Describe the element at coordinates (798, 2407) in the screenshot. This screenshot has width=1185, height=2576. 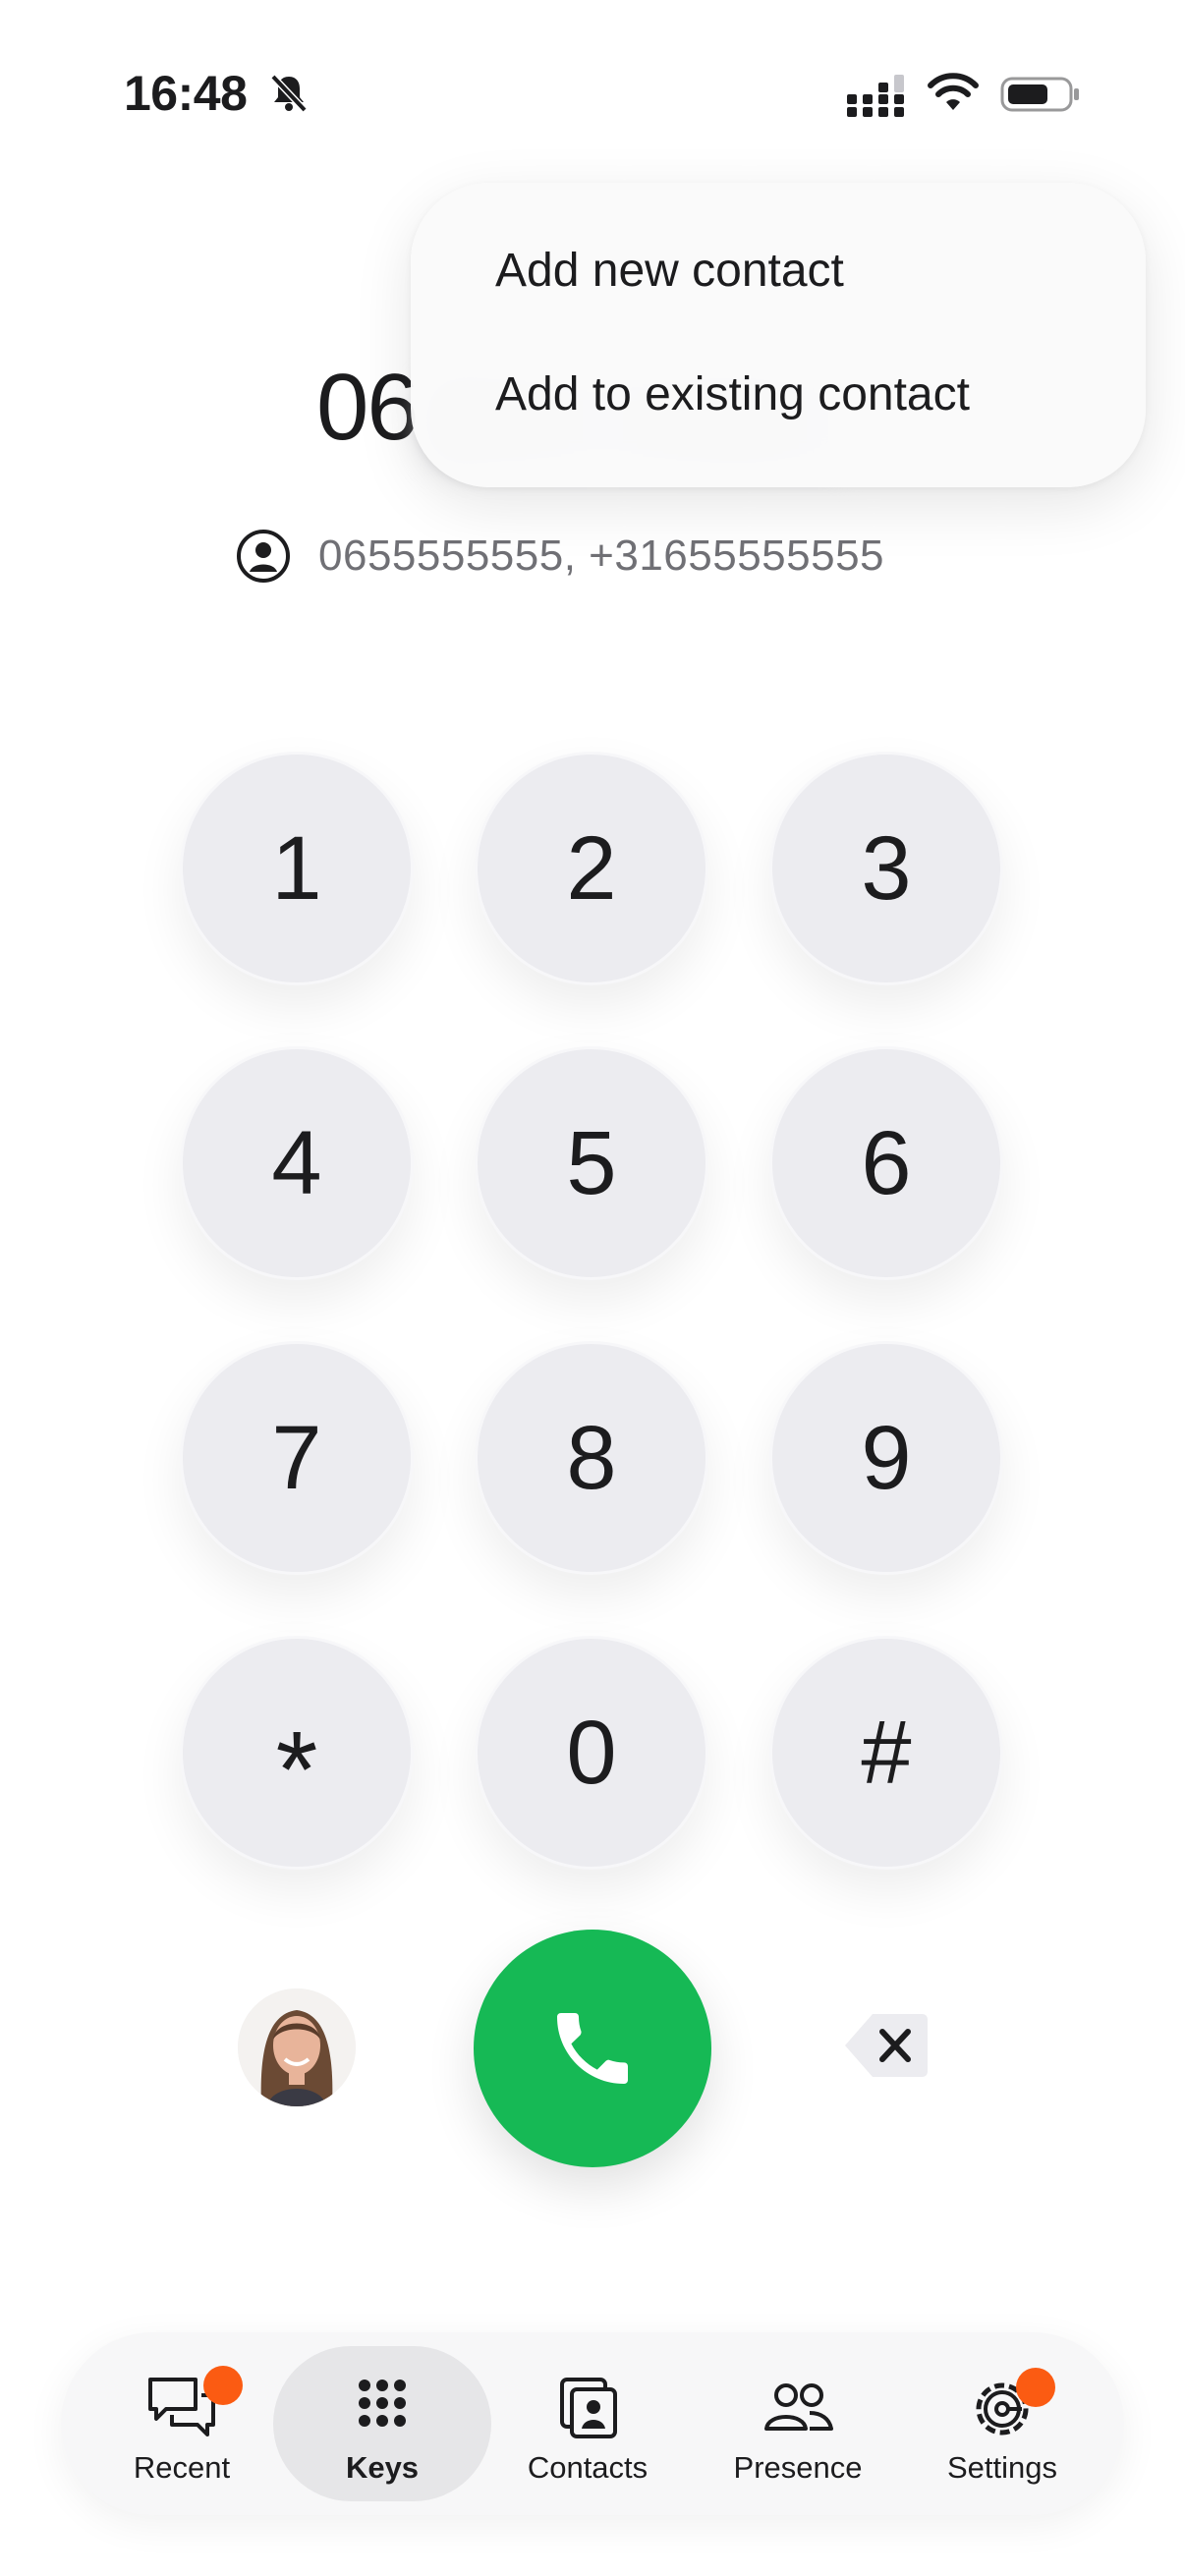
I see `people-icon` at that location.